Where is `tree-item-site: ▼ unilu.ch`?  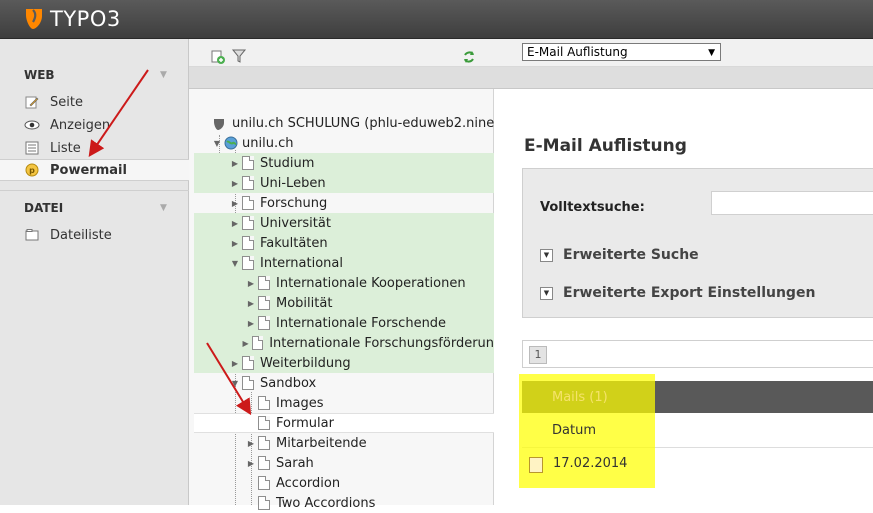 tree-item-site: ▼ unilu.ch is located at coordinates (353, 143).